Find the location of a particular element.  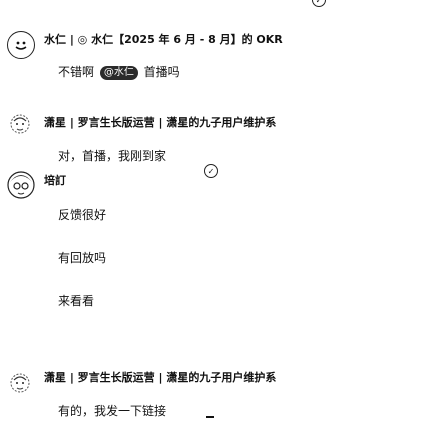

smile-avatar-icon is located at coordinates (21, 45).